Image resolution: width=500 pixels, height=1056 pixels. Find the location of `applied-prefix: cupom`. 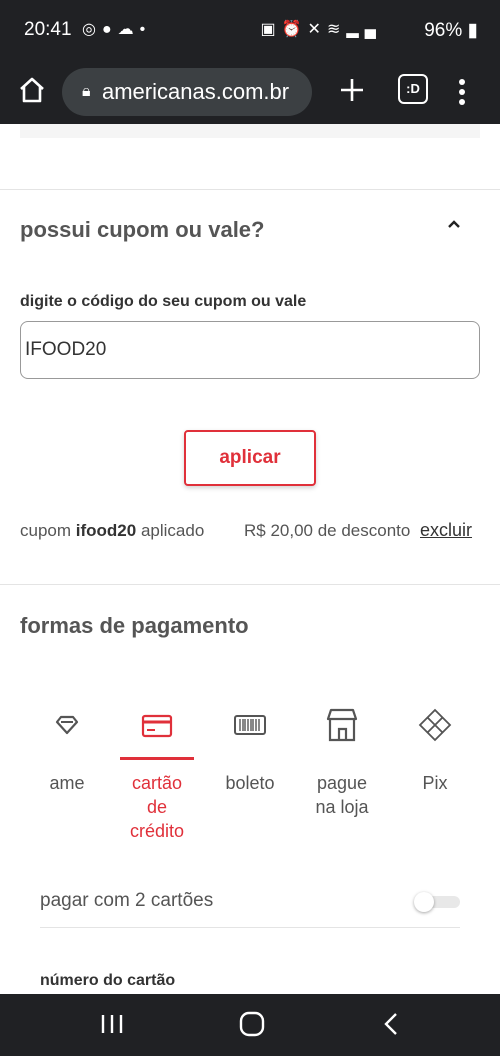

applied-prefix: cupom is located at coordinates (46, 530).